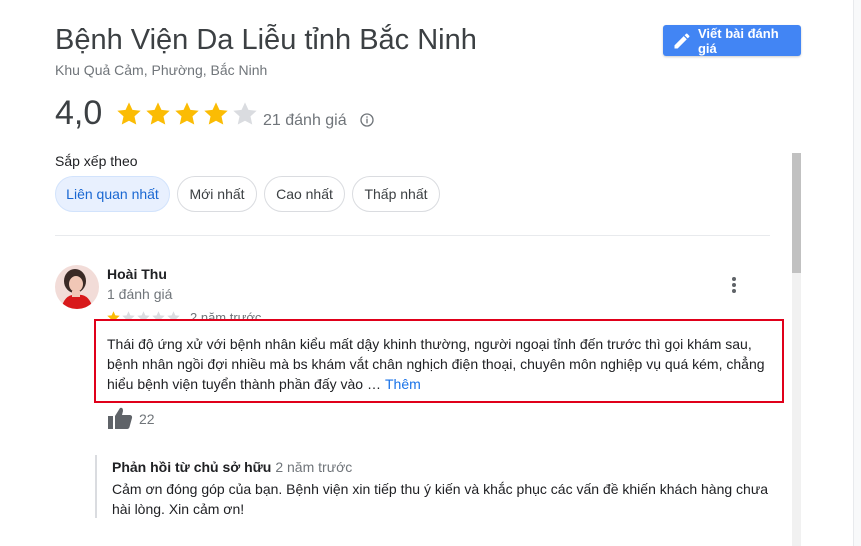 The width and height of the screenshot is (861, 546). Describe the element at coordinates (314, 467) in the screenshot. I see `owner-reply-time: 2 năm trước` at that location.